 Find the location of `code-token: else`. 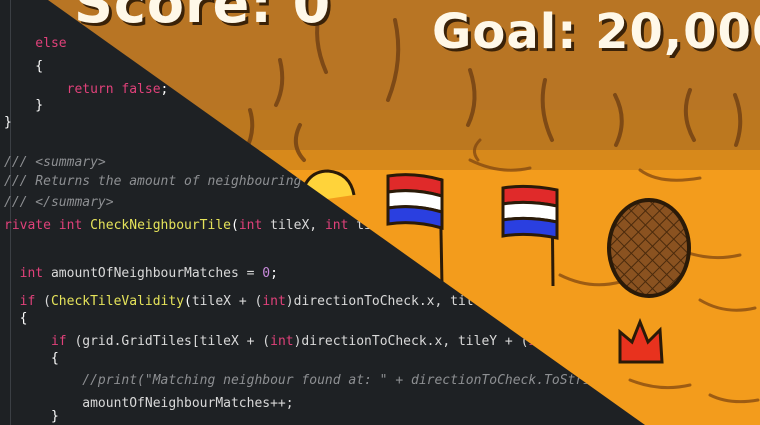

code-token: else is located at coordinates (35, 43).